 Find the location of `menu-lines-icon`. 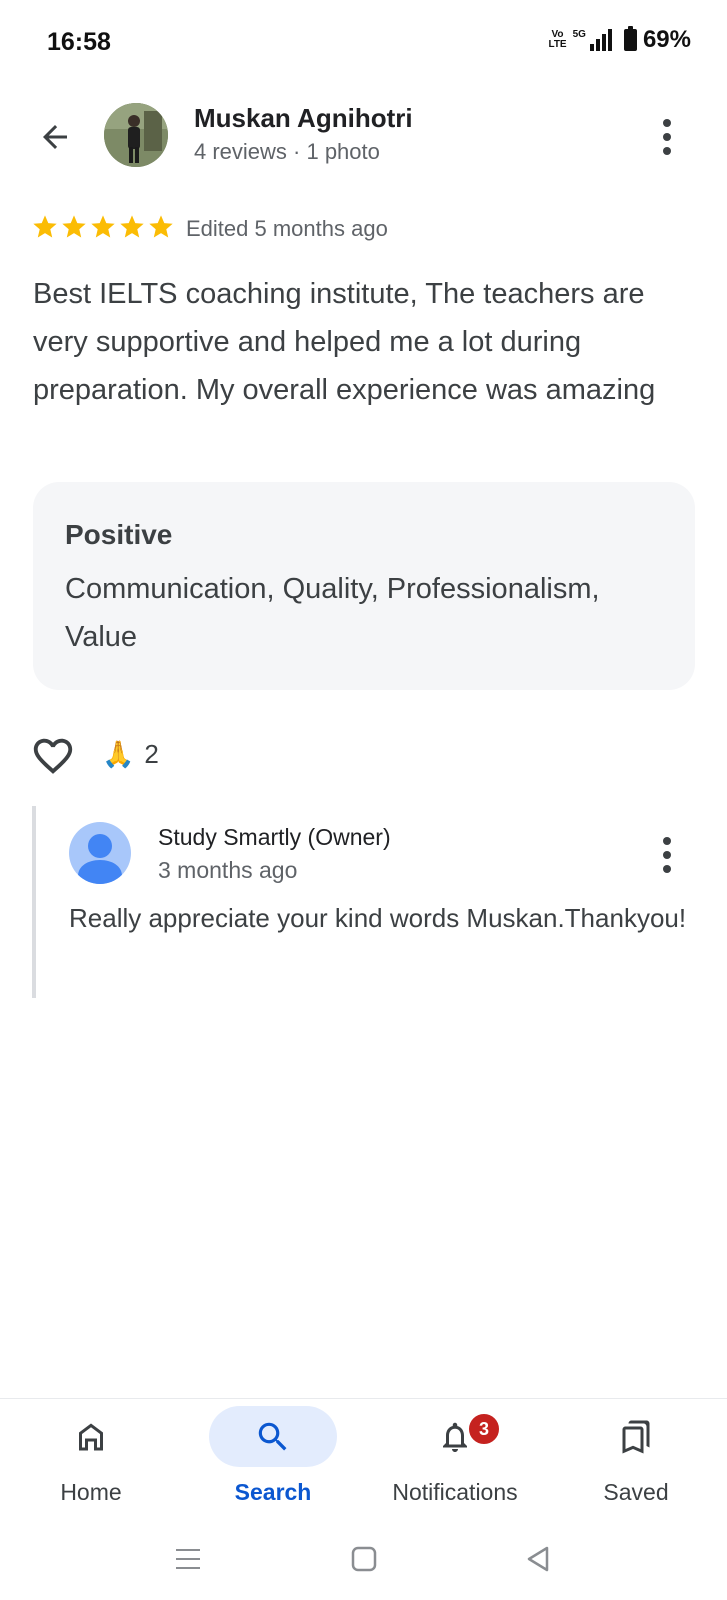

menu-lines-icon is located at coordinates (188, 1559).